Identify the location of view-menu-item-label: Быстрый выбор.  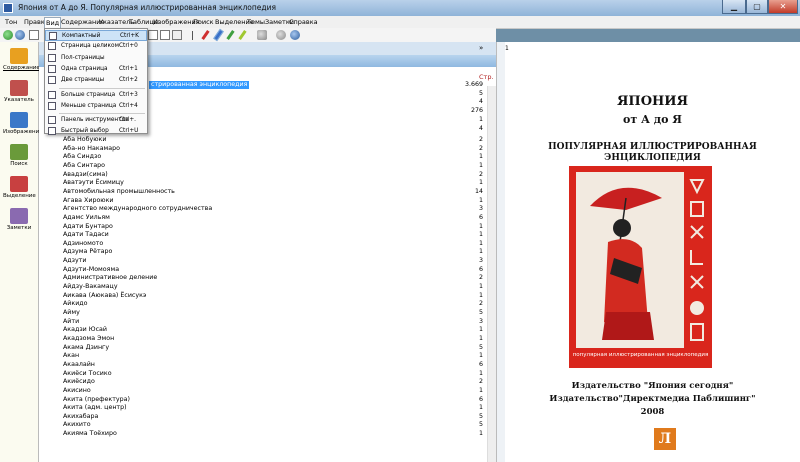
(85, 131).